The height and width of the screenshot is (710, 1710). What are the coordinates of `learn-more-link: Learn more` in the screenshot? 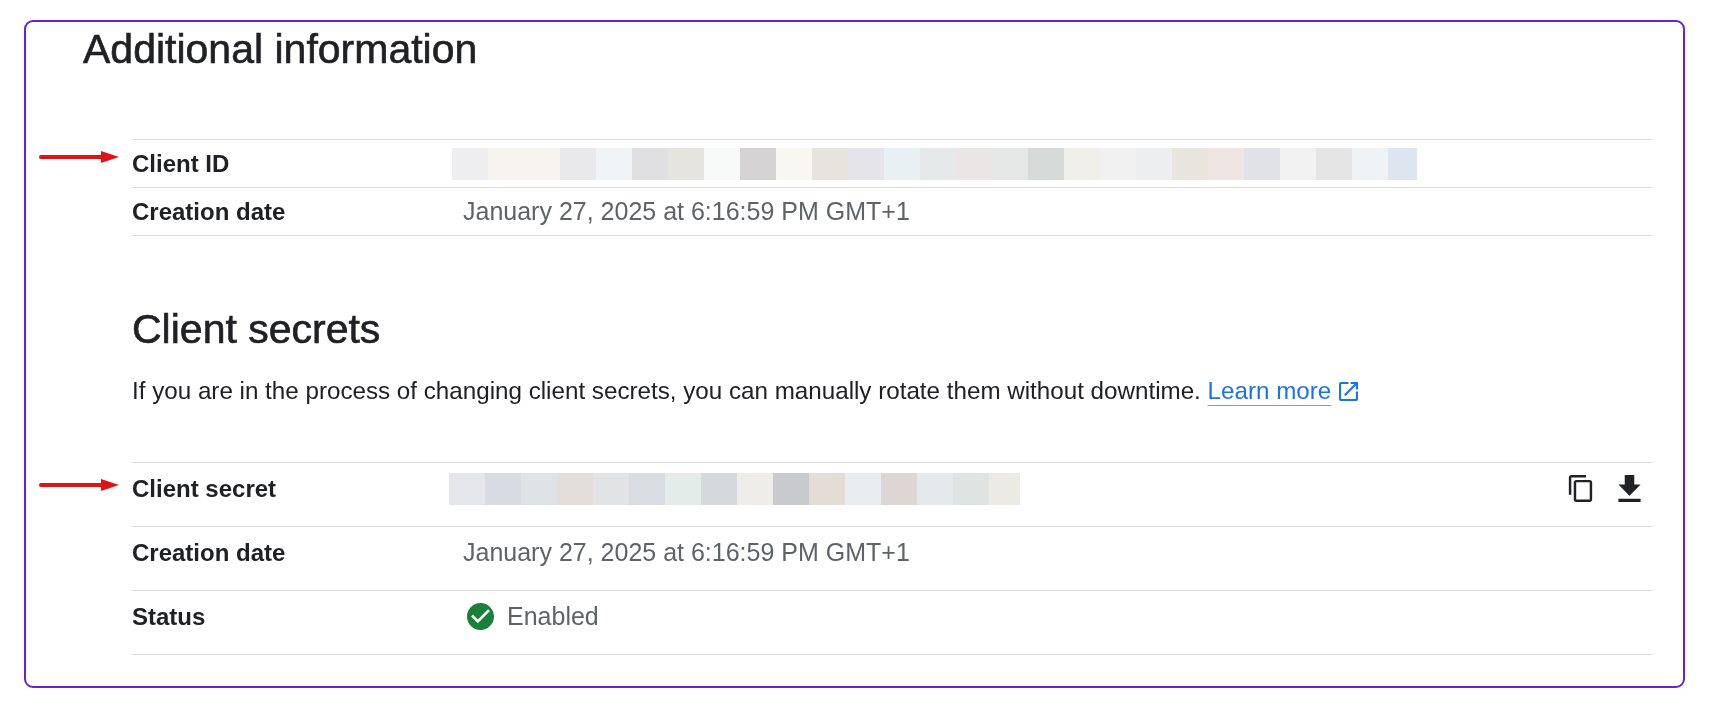 It's located at (1283, 391).